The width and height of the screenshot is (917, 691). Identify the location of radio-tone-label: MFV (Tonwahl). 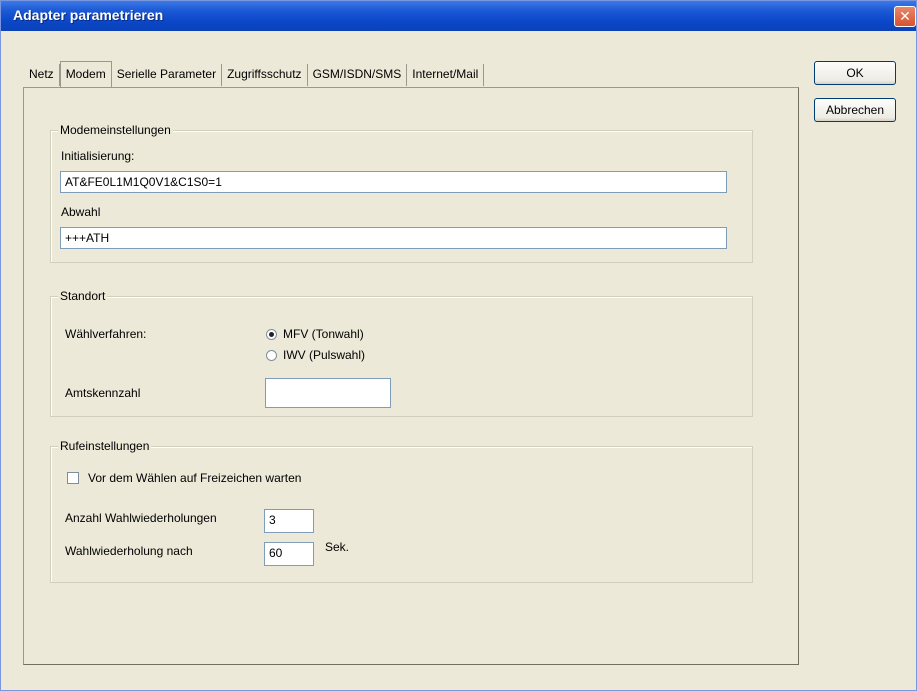
(323, 334).